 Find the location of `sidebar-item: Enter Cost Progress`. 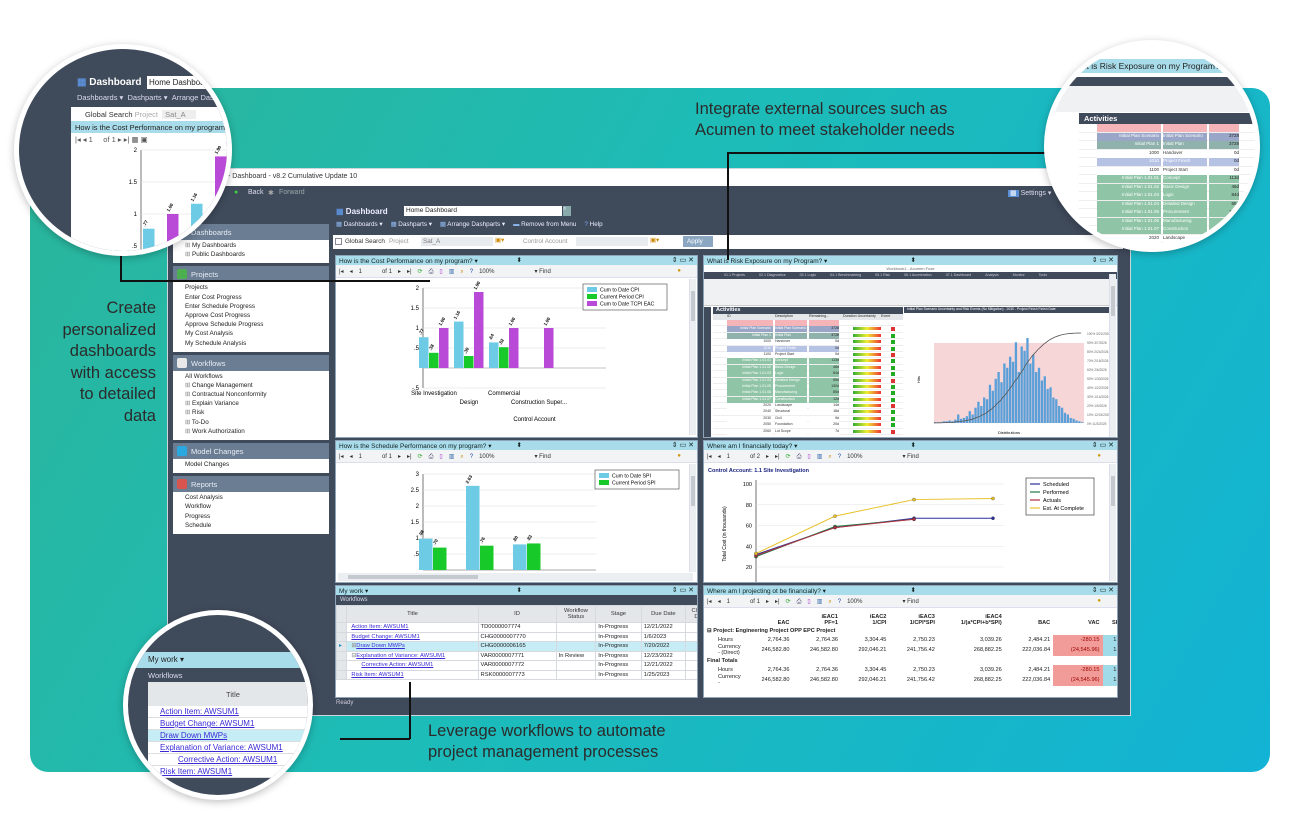

sidebar-item: Enter Cost Progress is located at coordinates (251, 298).